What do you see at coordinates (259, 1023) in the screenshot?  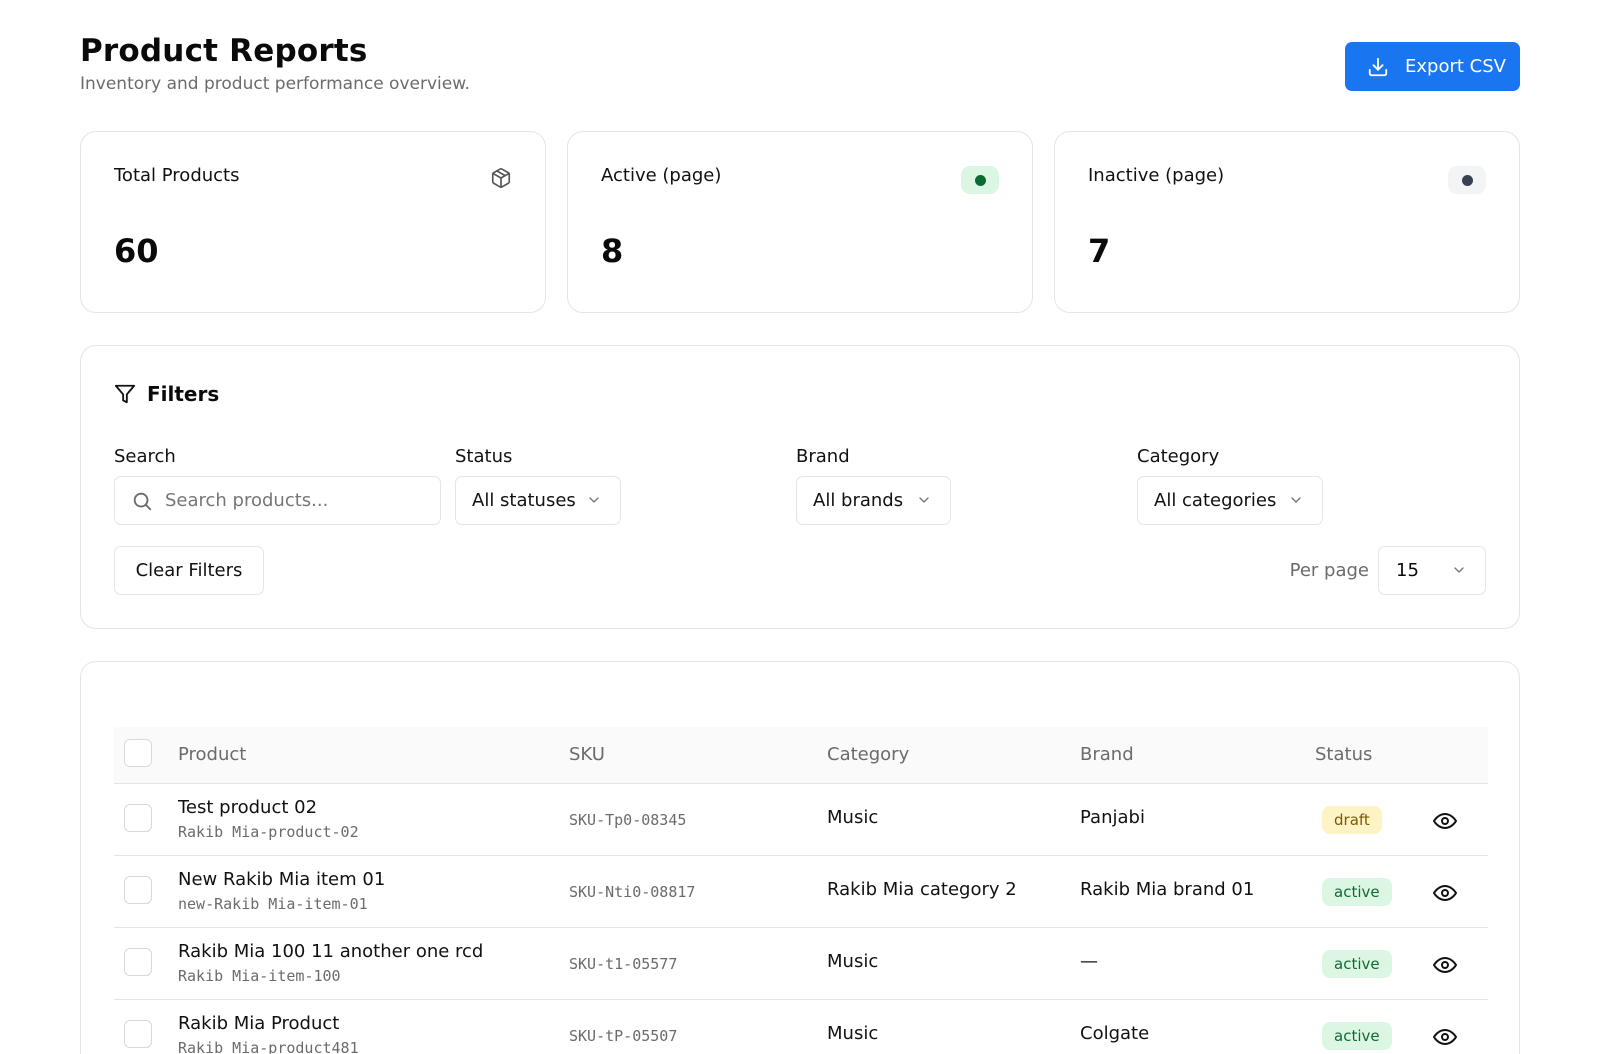 I see `product-name: Rakib Mia Product` at bounding box center [259, 1023].